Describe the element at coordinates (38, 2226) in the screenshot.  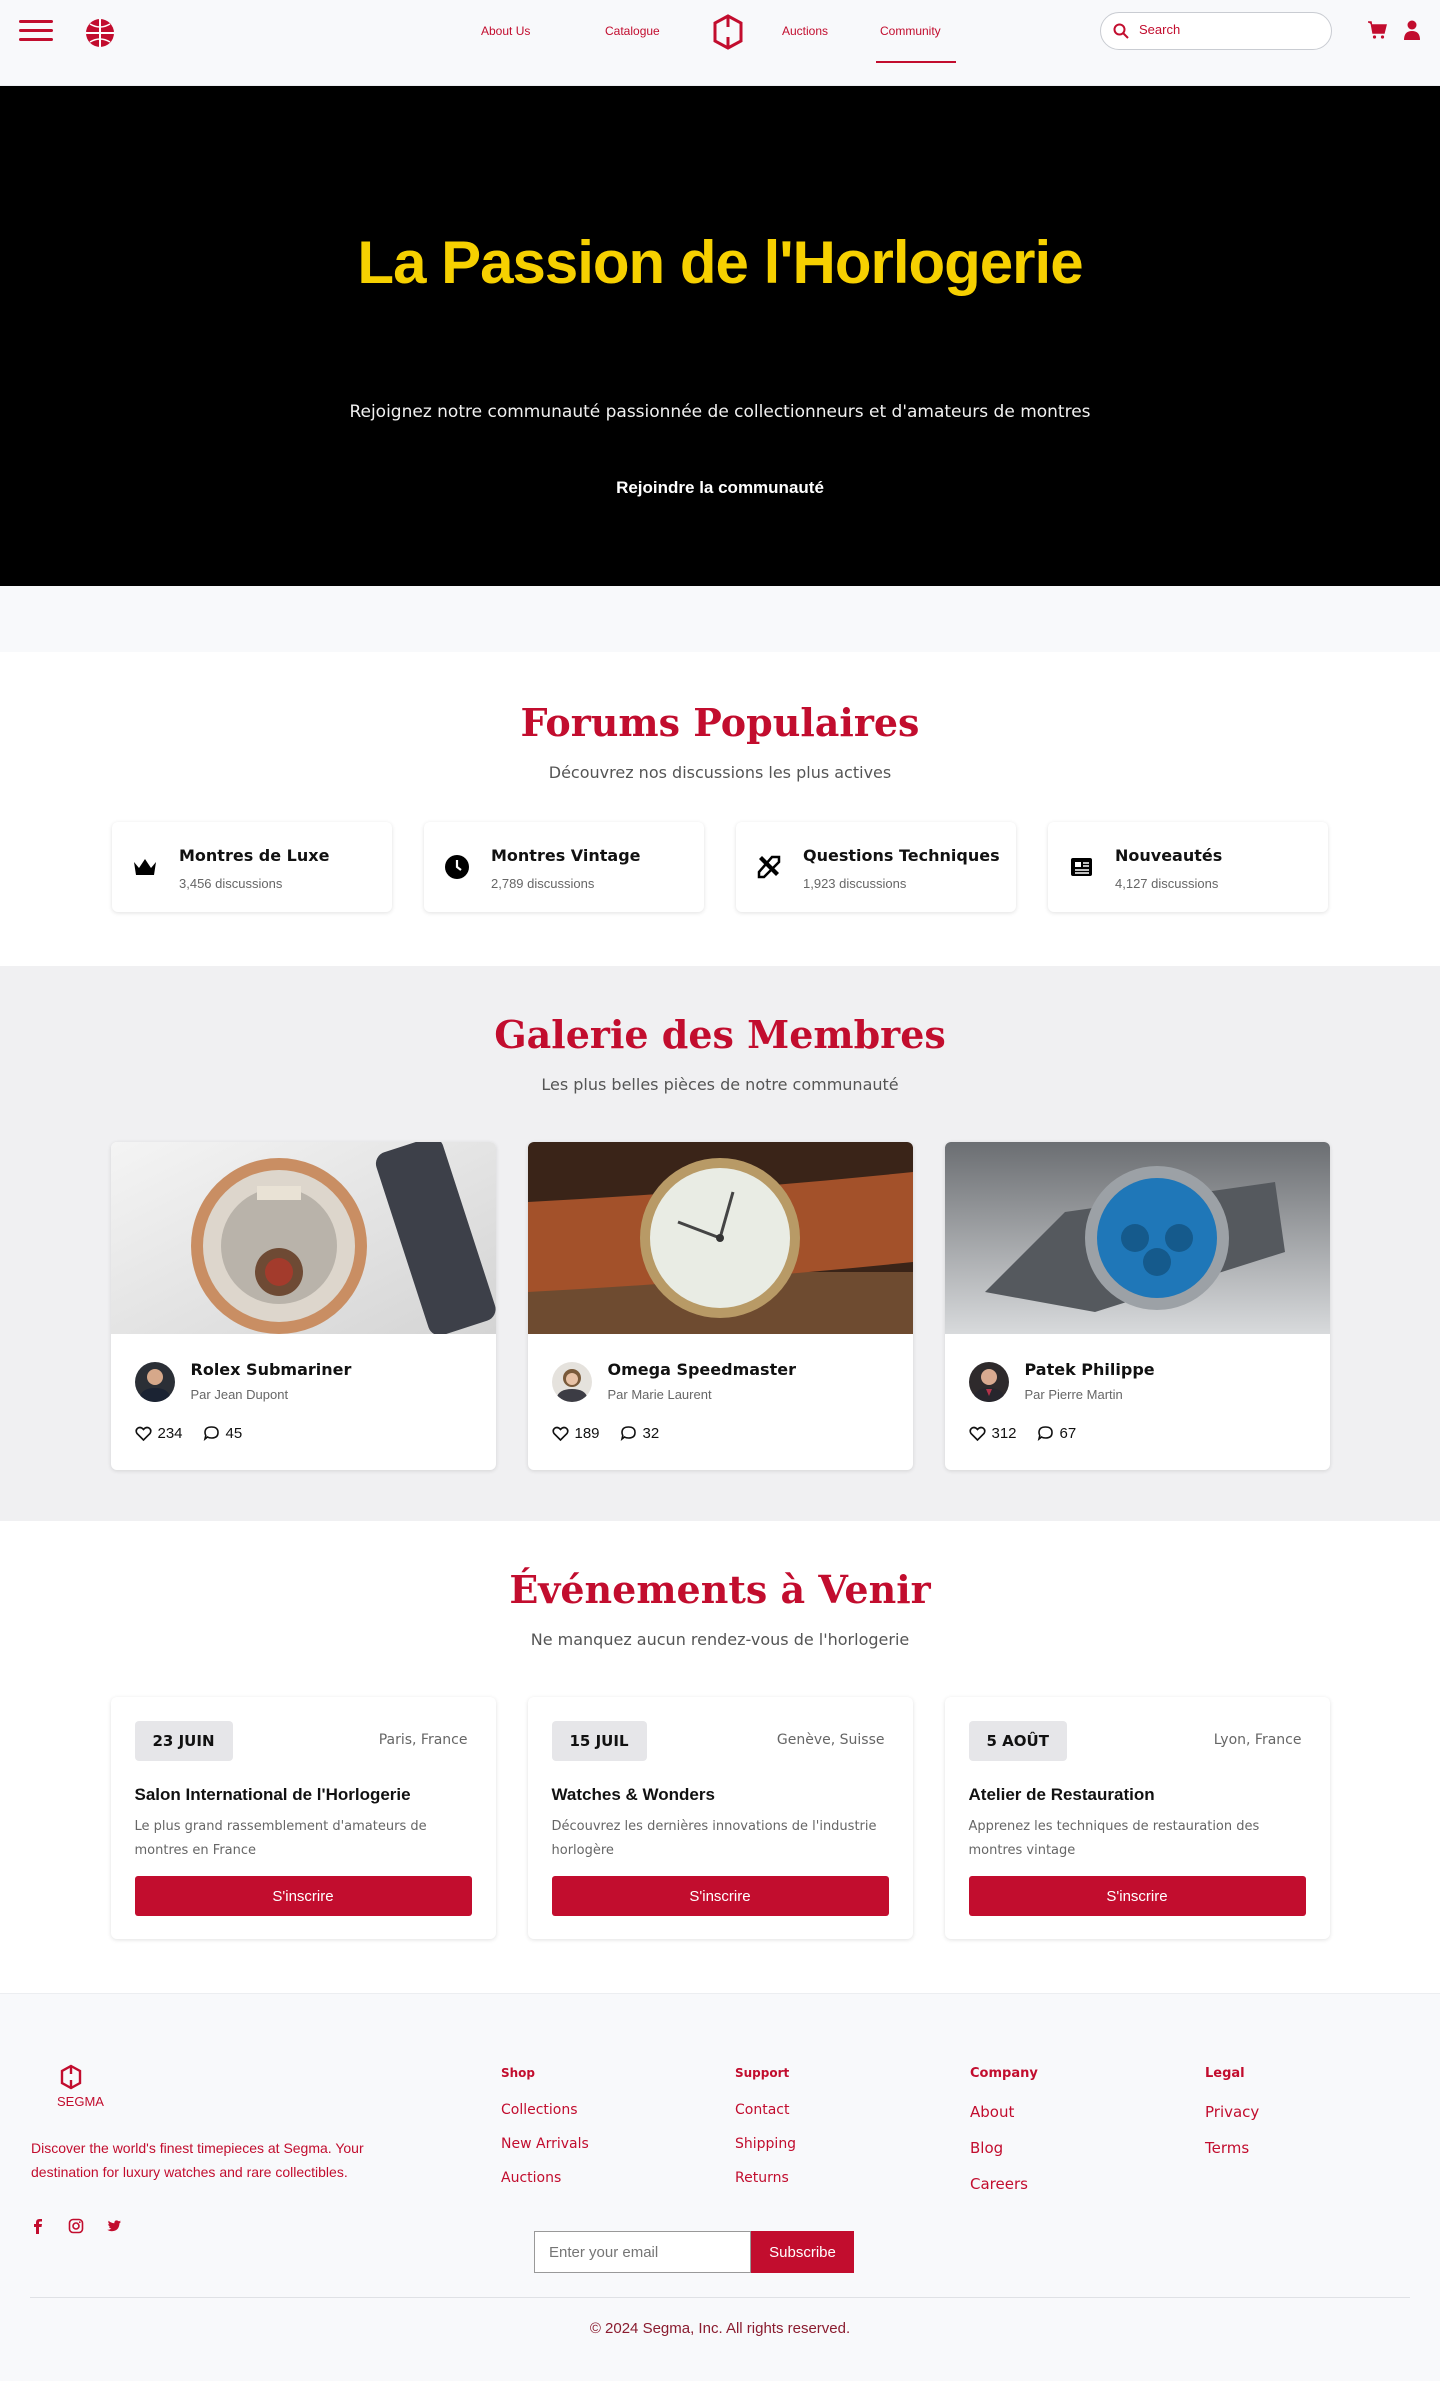
I see `facebook-icon` at that location.